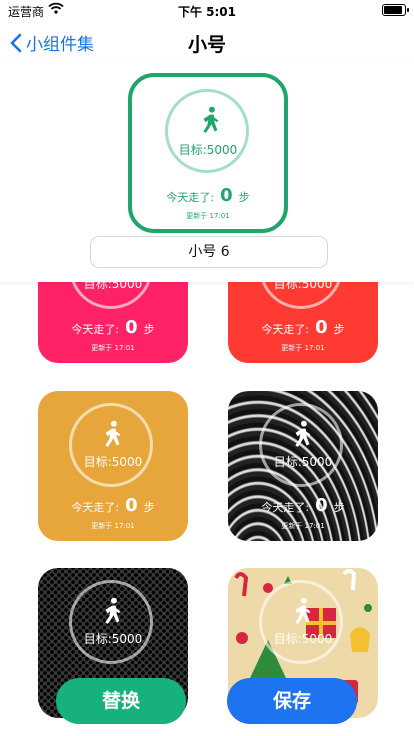 The height and width of the screenshot is (736, 414). I want to click on widget-style-wave-pattern: 目标:5000 今天走了: 0 步 更新于 17:01, so click(303, 466).